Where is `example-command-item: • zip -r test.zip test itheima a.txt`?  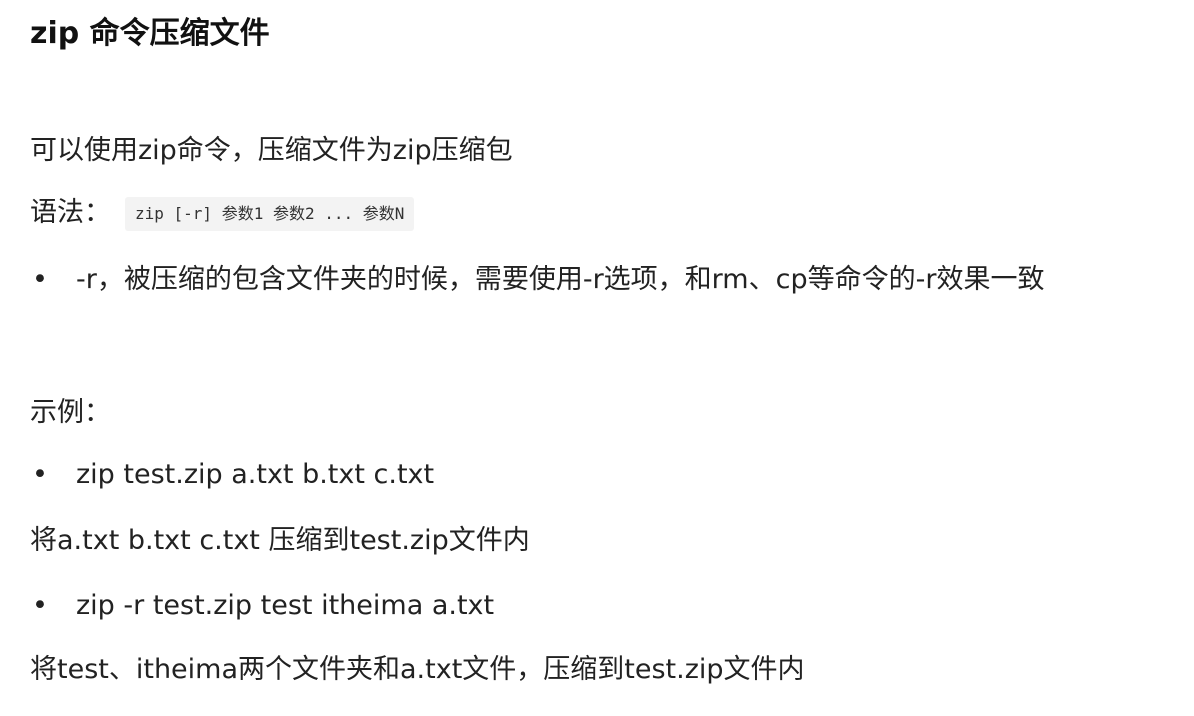 example-command-item: • zip -r test.zip test itheima a.txt is located at coordinates (262, 606).